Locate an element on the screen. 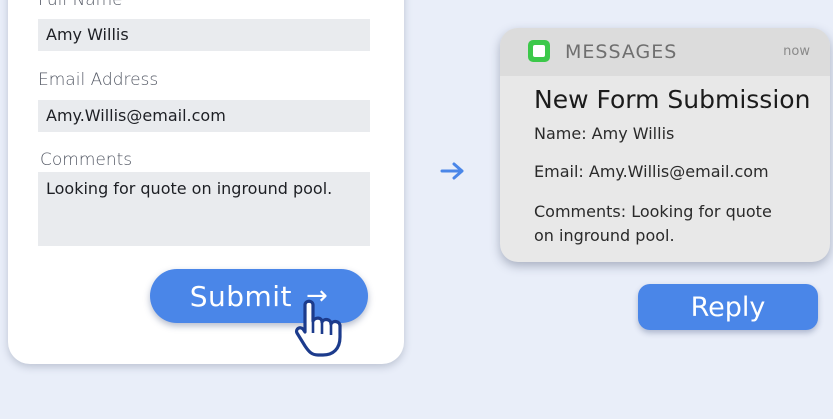 The image size is (833, 419). app-name: MESSAGES is located at coordinates (621, 52).